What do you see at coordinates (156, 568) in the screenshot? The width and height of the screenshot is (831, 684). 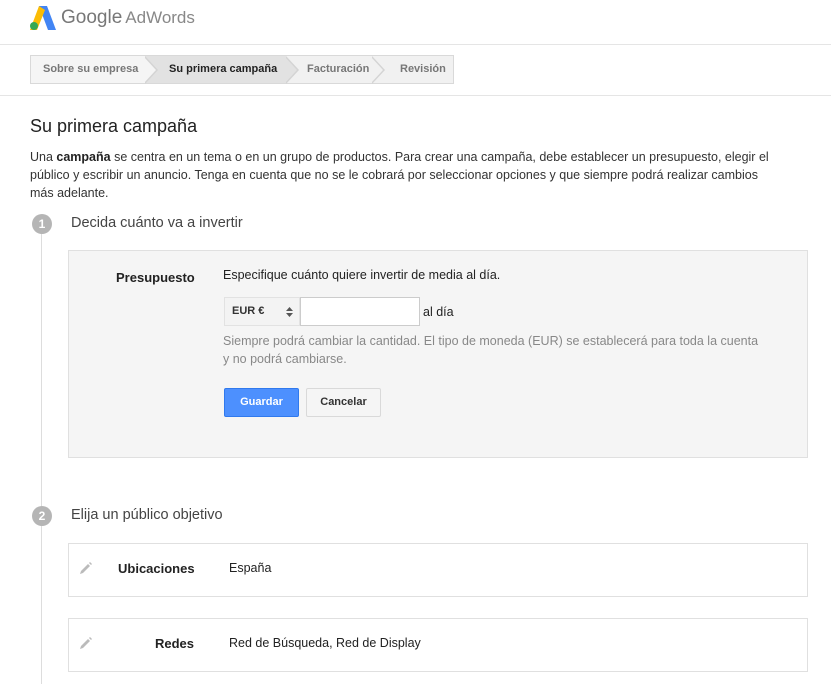 I see `row-label: Ubicaciones` at bounding box center [156, 568].